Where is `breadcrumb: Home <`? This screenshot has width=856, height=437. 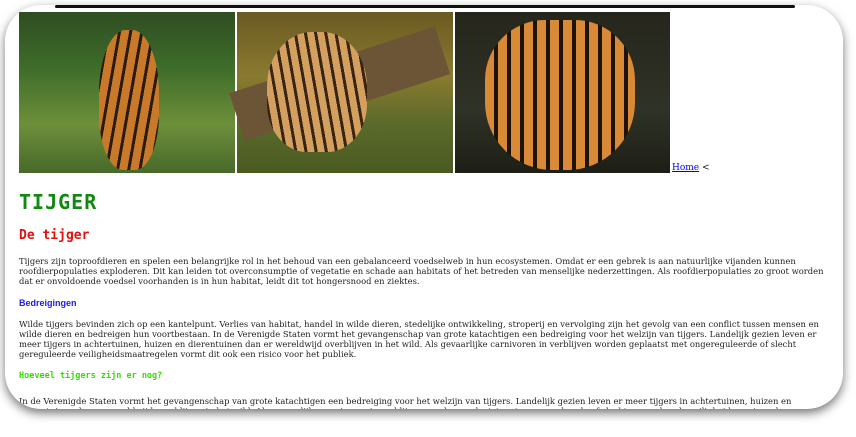 breadcrumb: Home < is located at coordinates (691, 168).